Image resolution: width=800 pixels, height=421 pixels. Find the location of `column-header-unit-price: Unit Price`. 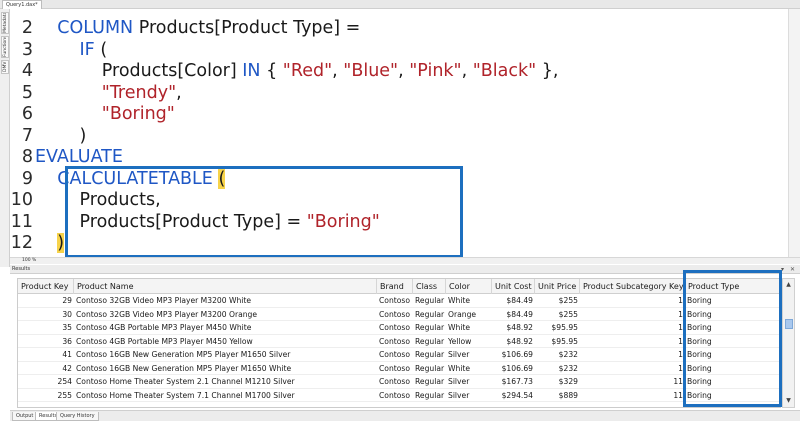

column-header-unit-price: Unit Price is located at coordinates (557, 286).